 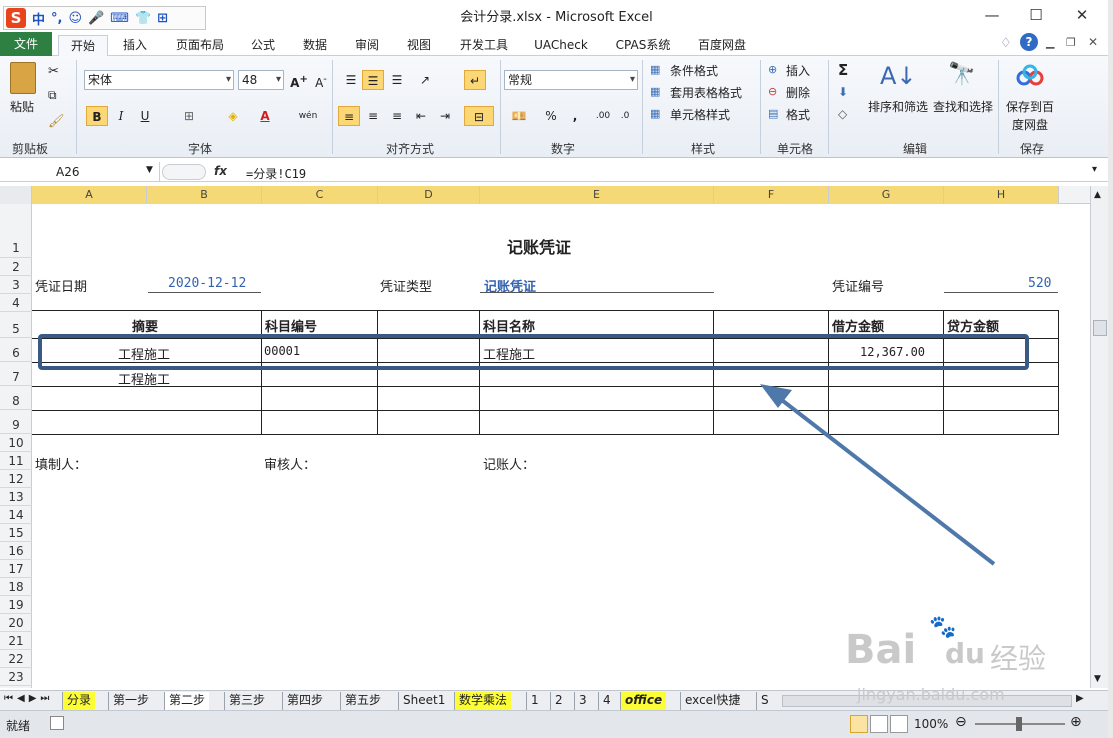 What do you see at coordinates (773, 113) in the screenshot?
I see `format-cells-icon: ▤` at bounding box center [773, 113].